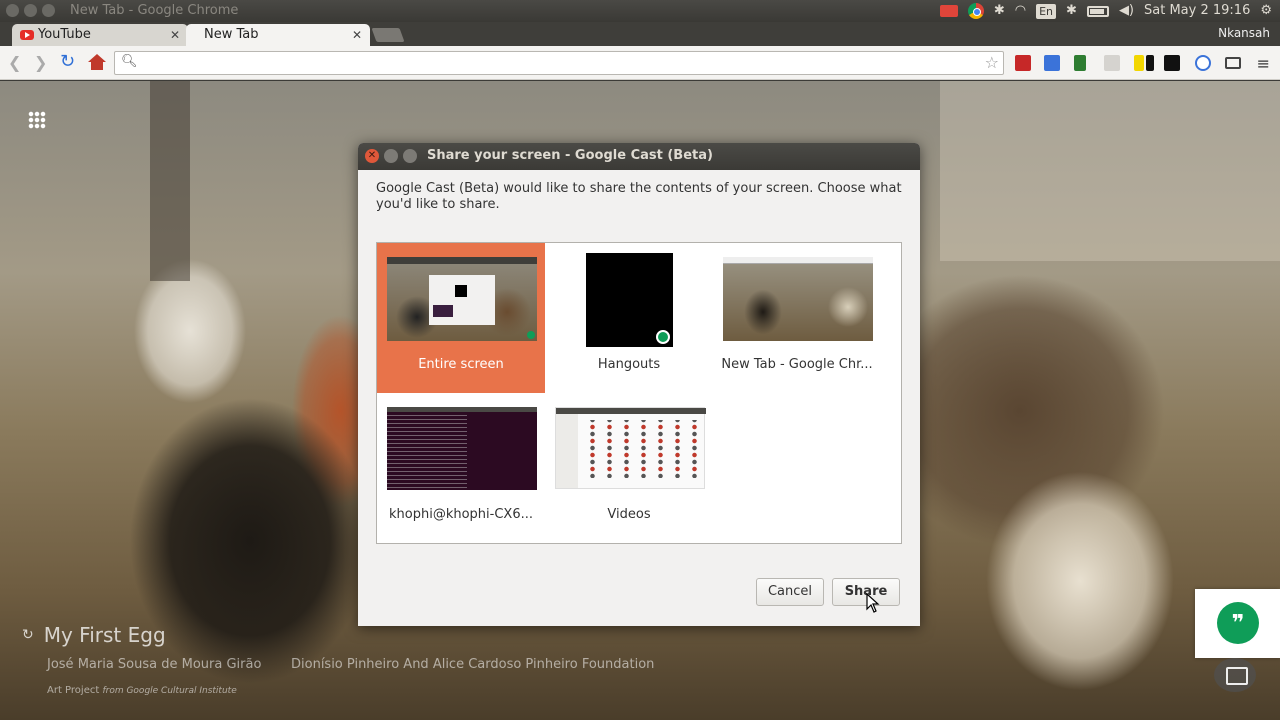  I want to click on dialog-title: Share your screen - Google Cast (Beta), so click(570, 155).